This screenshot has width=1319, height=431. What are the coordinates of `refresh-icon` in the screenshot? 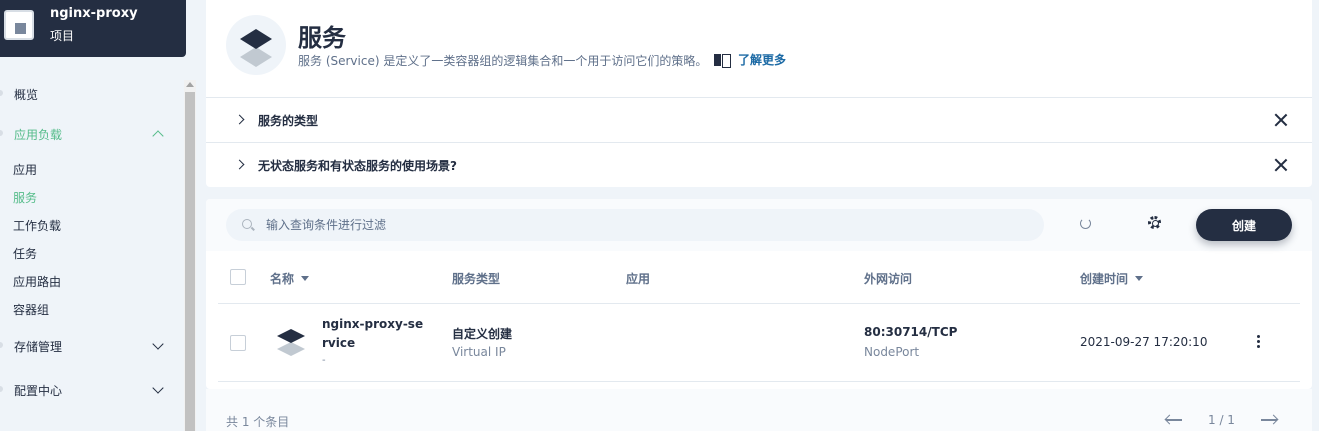 It's located at (1085, 223).